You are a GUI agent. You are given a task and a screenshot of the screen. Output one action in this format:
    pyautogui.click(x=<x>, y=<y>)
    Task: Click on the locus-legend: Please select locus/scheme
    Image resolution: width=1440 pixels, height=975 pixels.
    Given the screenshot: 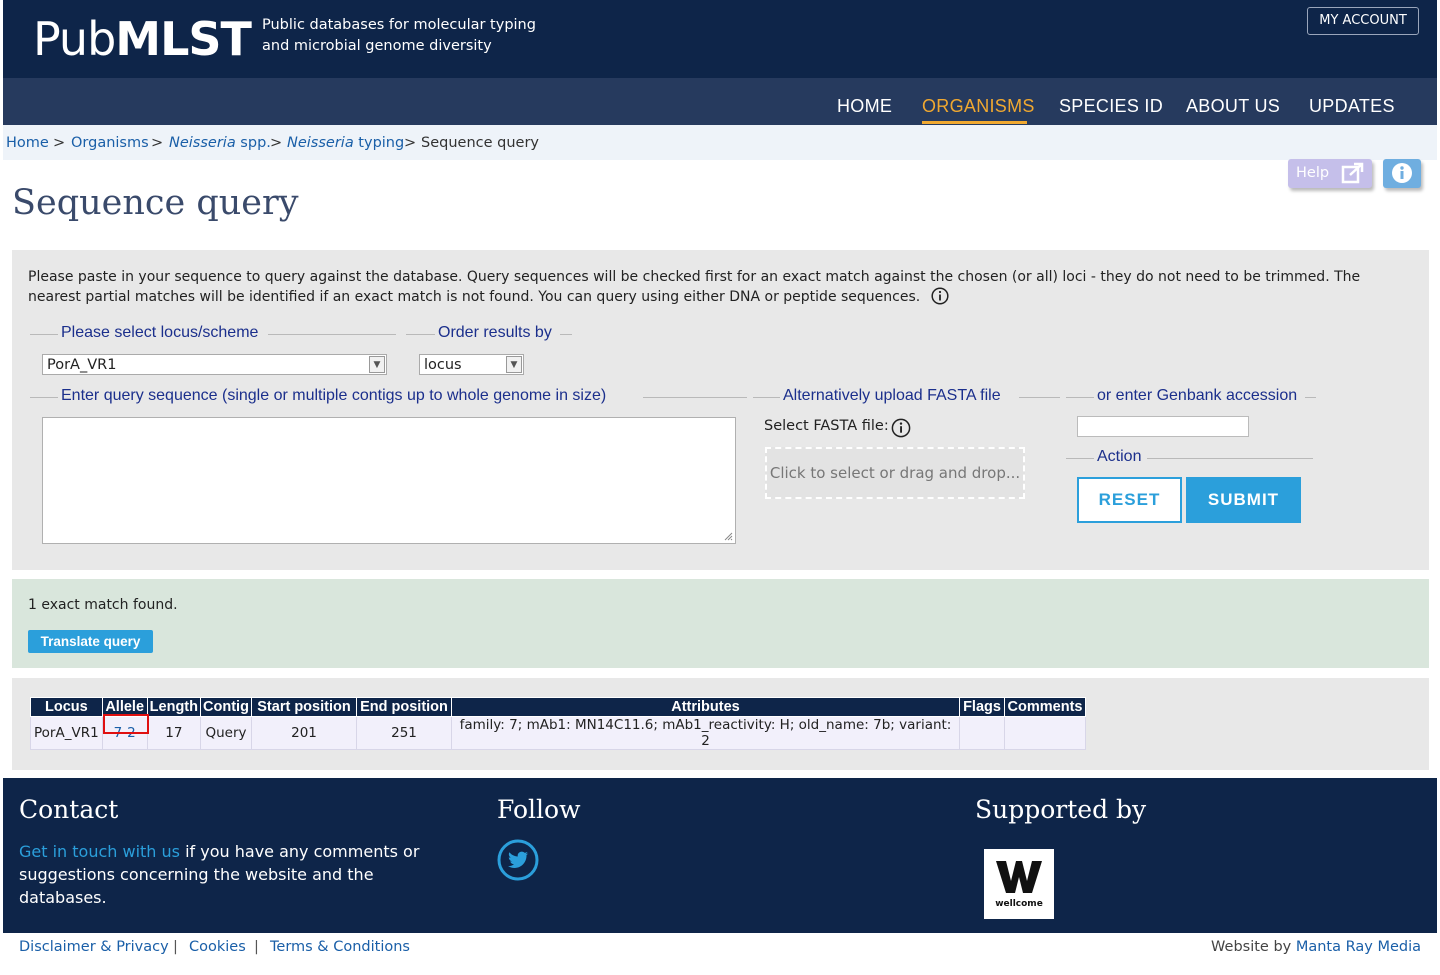 What is the action you would take?
    pyautogui.click(x=160, y=332)
    